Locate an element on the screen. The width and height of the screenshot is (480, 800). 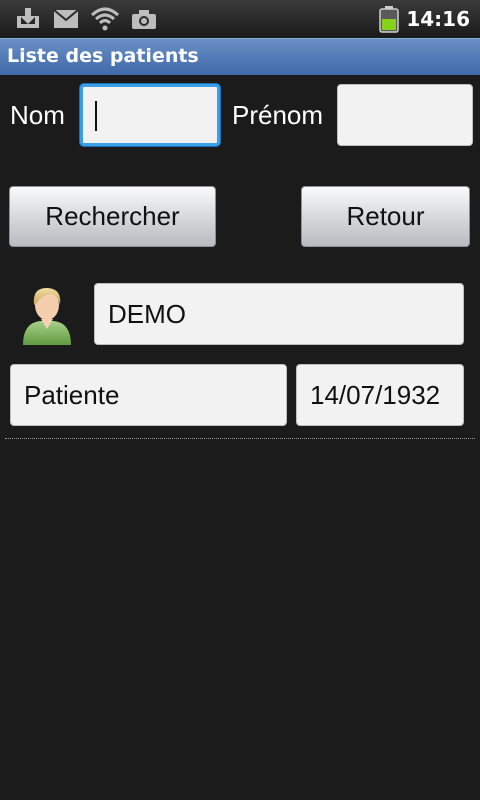
status-clock: 14:16 is located at coordinates (438, 19).